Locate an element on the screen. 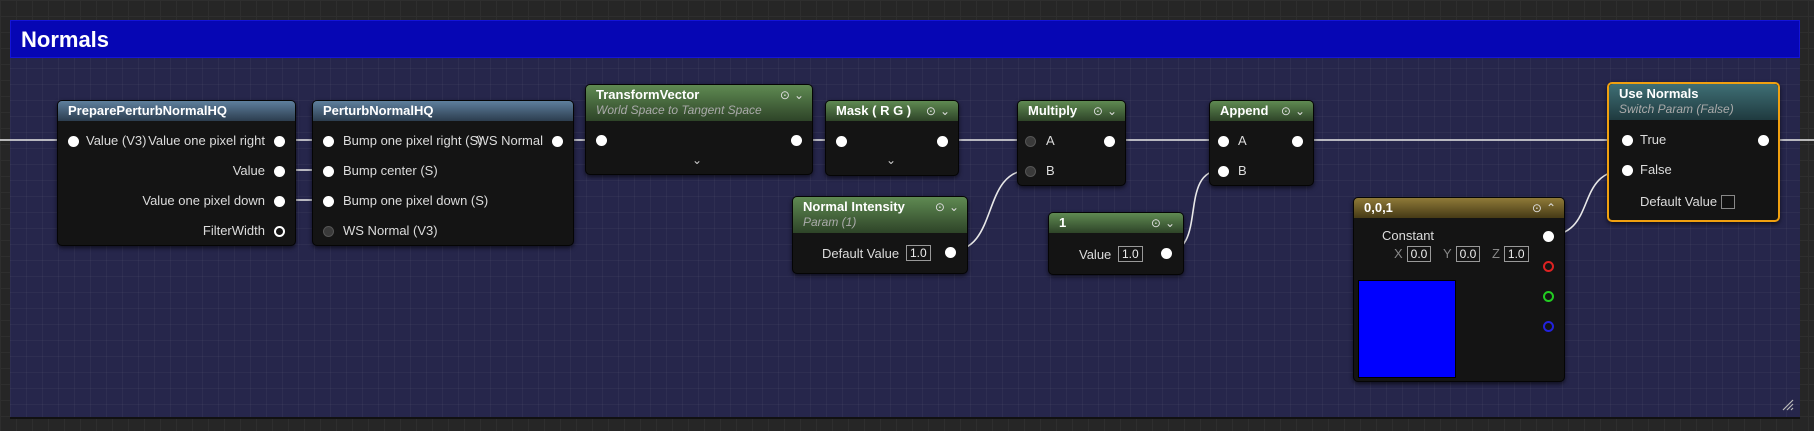 This screenshot has width=1814, height=431. y-label: Y is located at coordinates (1447, 253).